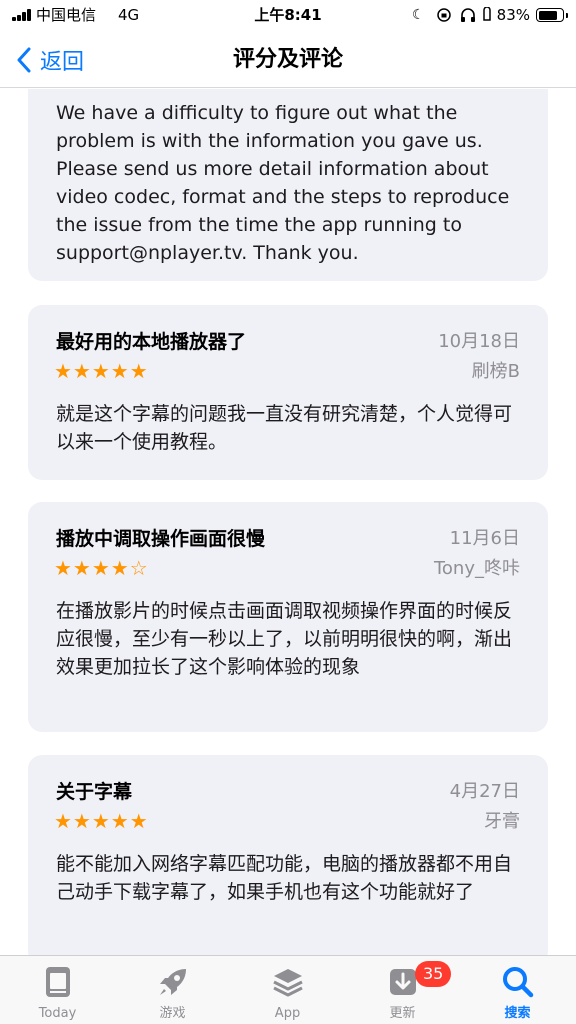  I want to click on tab-games: 游戏, so click(172, 990).